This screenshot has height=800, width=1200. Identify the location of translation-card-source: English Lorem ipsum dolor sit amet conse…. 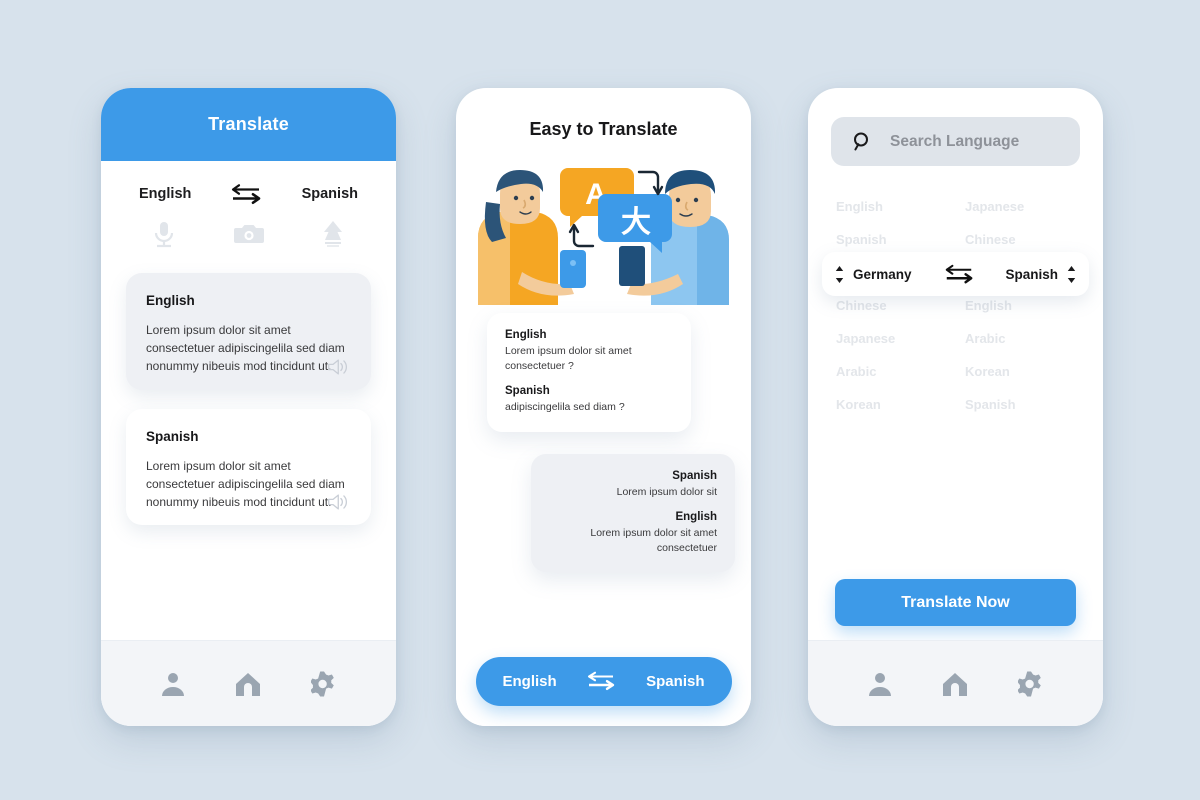
(248, 331).